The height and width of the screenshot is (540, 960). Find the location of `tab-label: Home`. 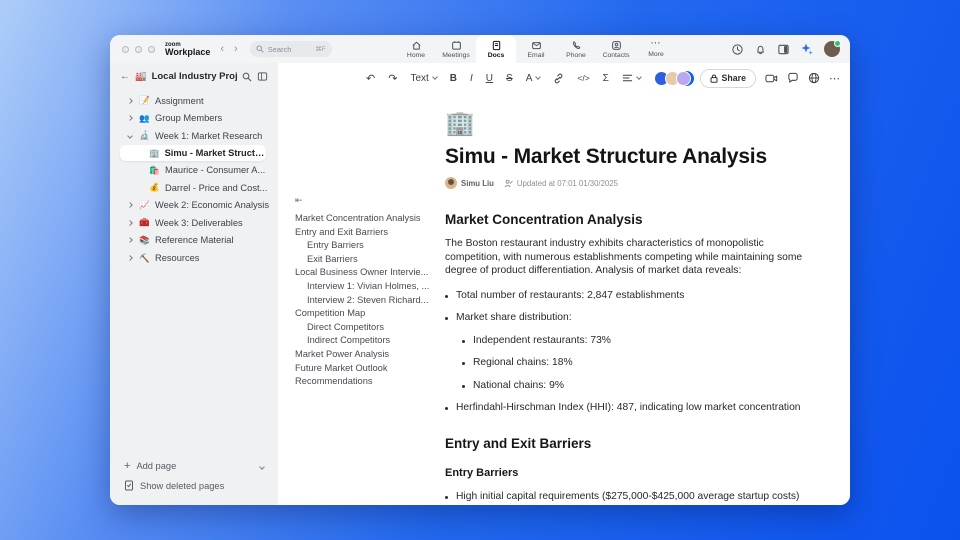

tab-label: Home is located at coordinates (416, 55).